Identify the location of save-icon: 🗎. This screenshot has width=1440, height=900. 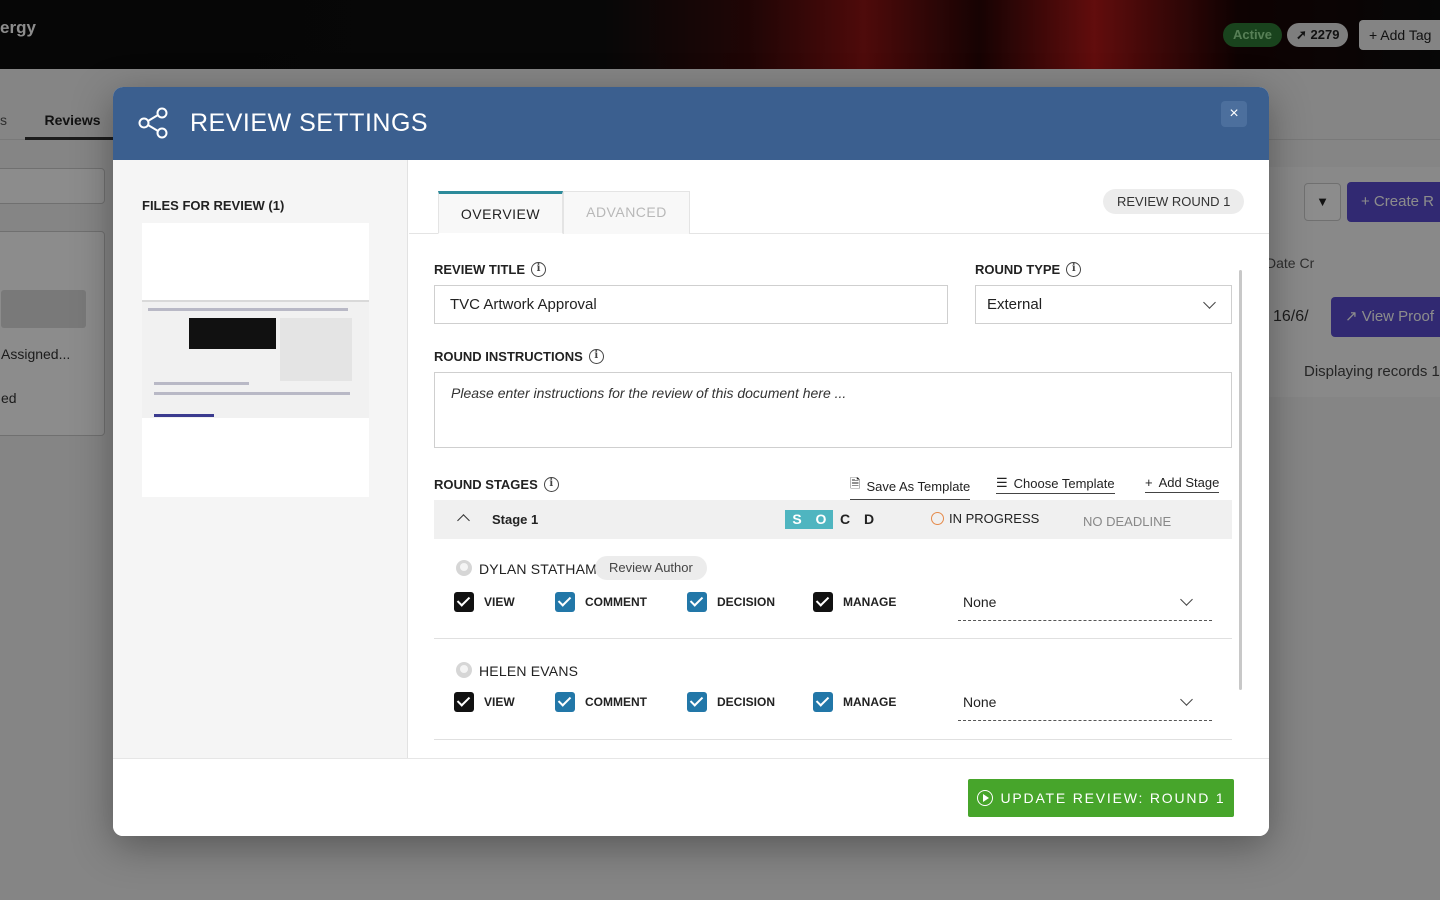
(855, 483).